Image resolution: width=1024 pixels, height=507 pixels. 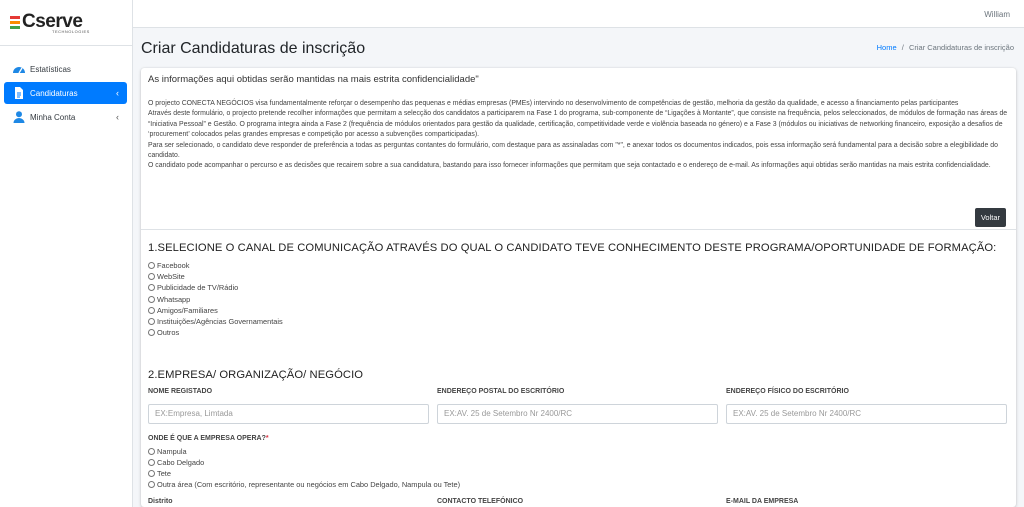 What do you see at coordinates (578, 229) in the screenshot?
I see `divider` at bounding box center [578, 229].